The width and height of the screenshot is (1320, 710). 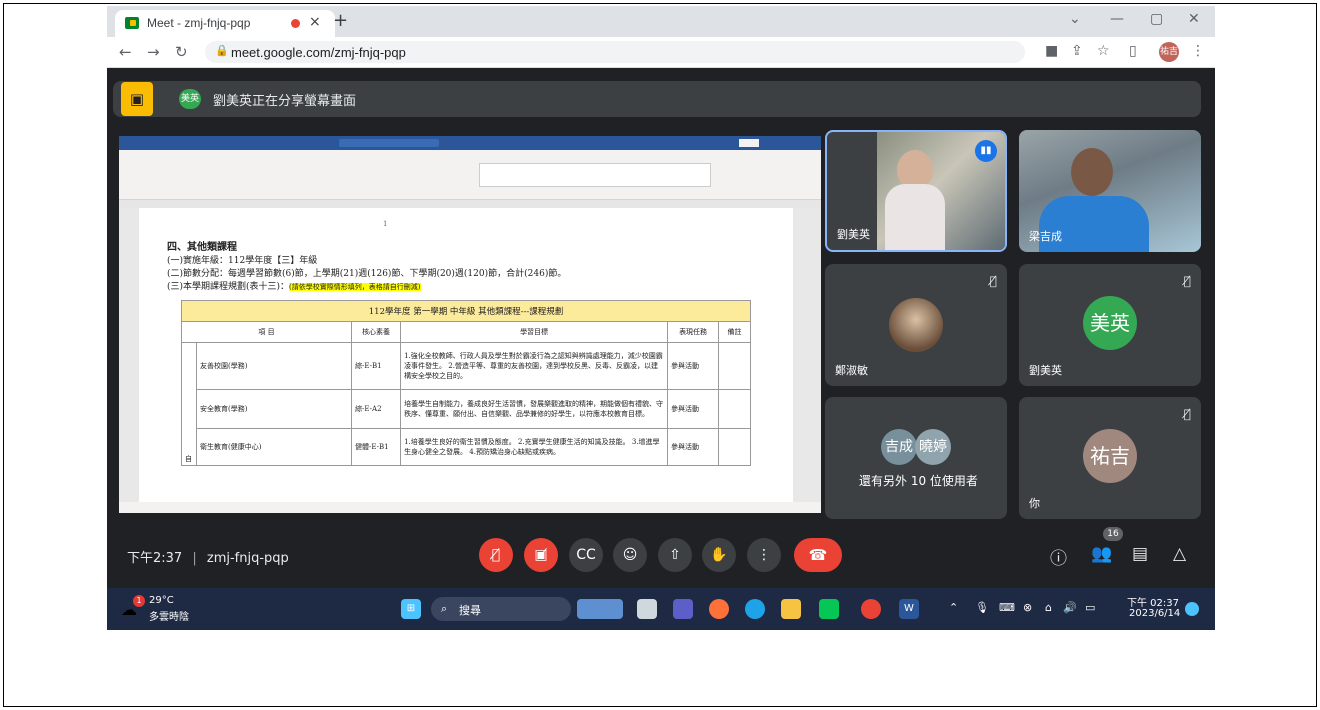 I want to click on firefox-icon, so click(x=719, y=609).